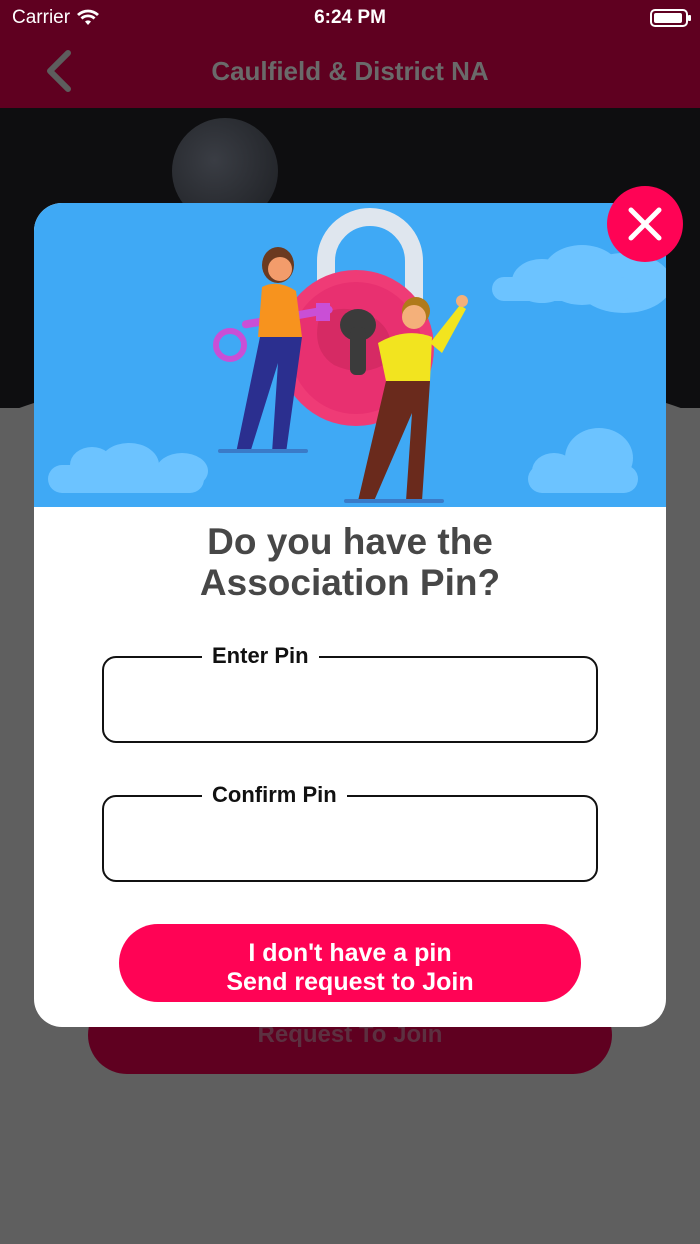 This screenshot has width=700, height=1244. I want to click on send-join-request-button: I don't have a pin Send request to Join, so click(350, 963).